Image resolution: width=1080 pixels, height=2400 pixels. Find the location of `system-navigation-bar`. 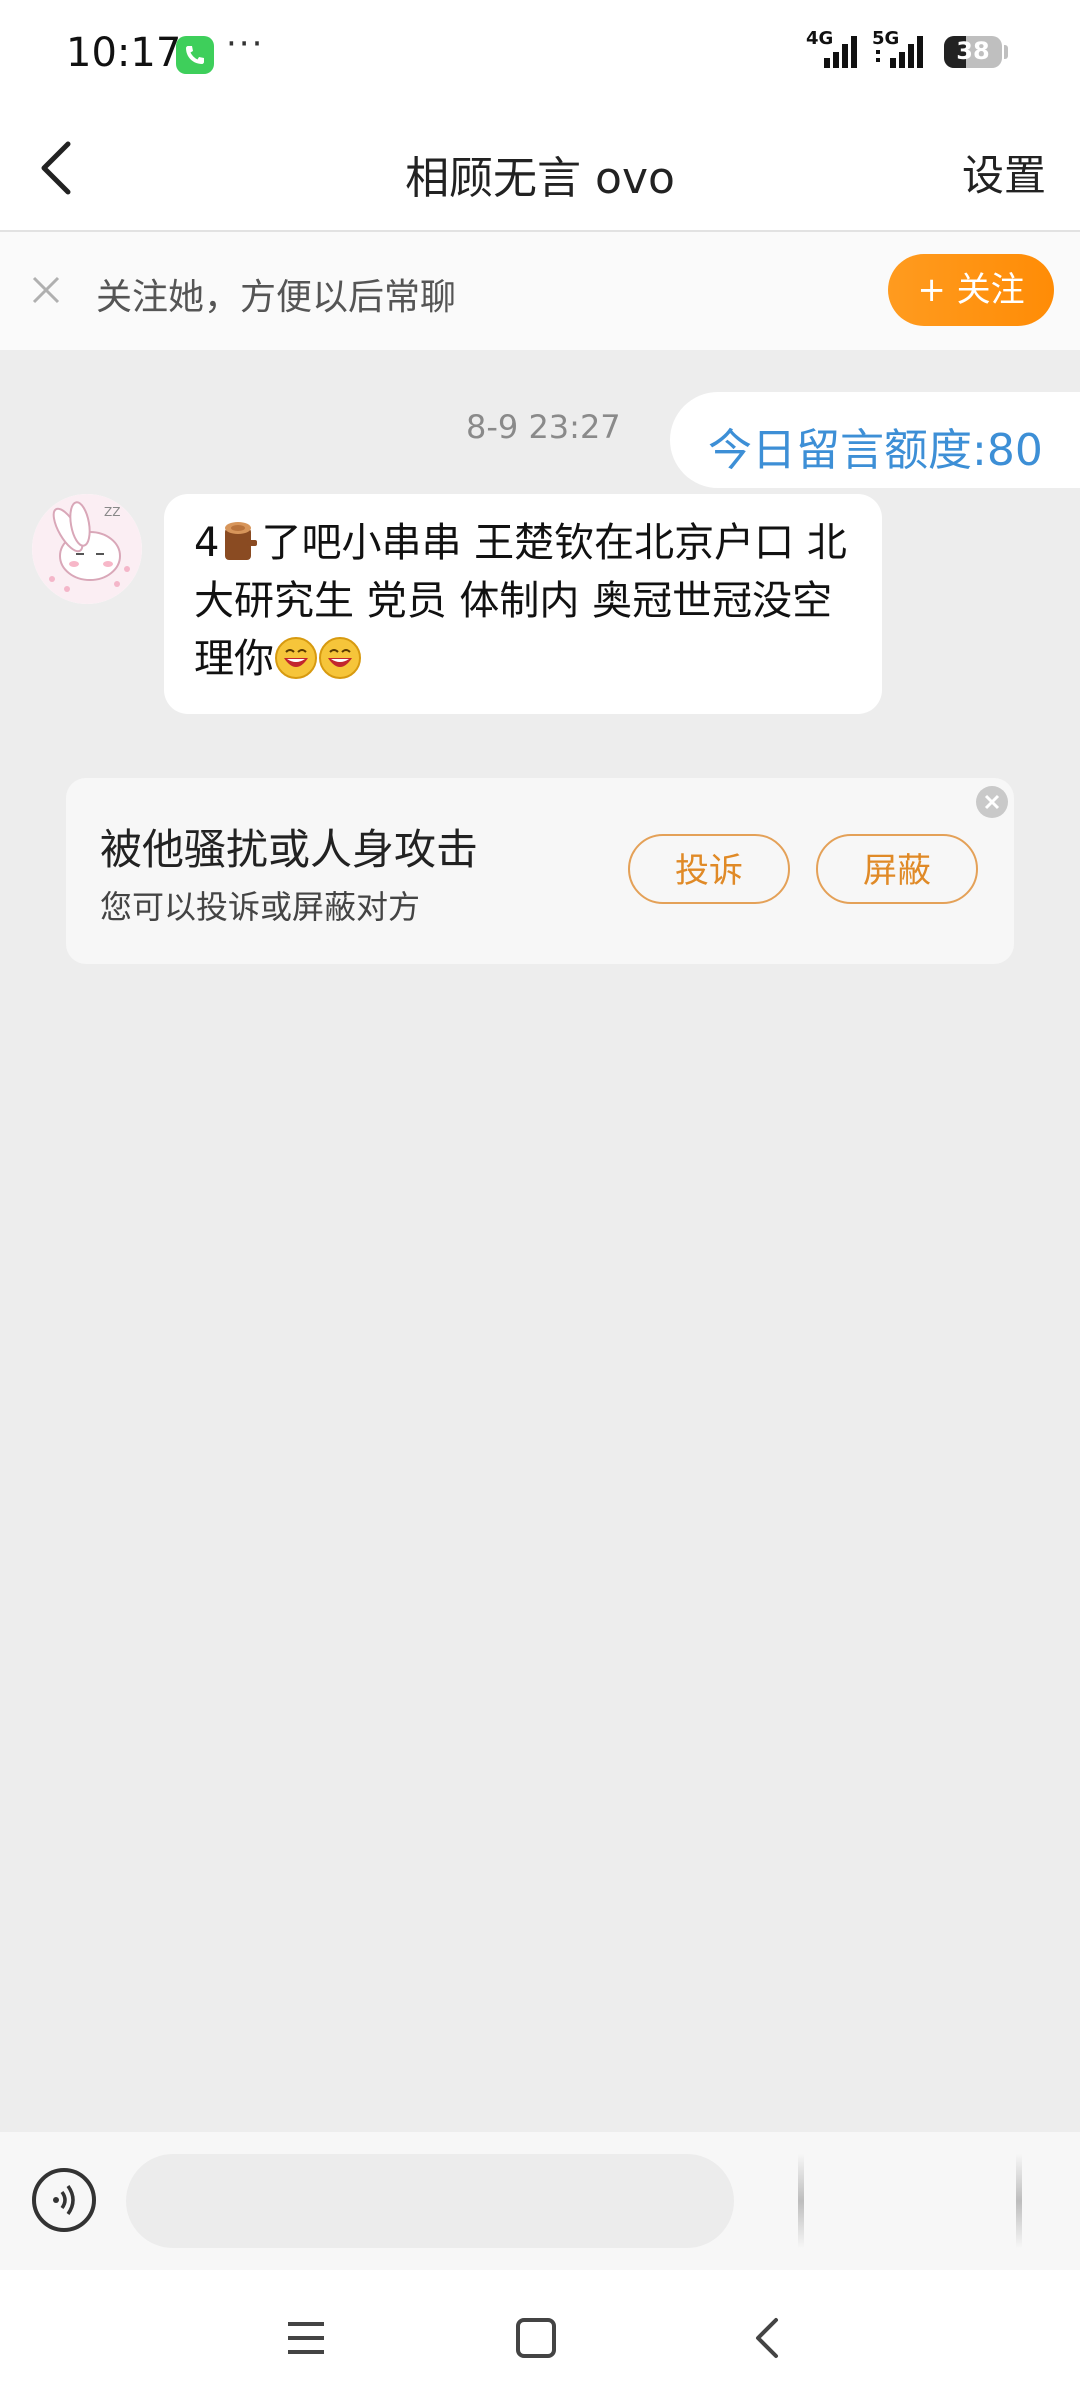

system-navigation-bar is located at coordinates (540, 2335).